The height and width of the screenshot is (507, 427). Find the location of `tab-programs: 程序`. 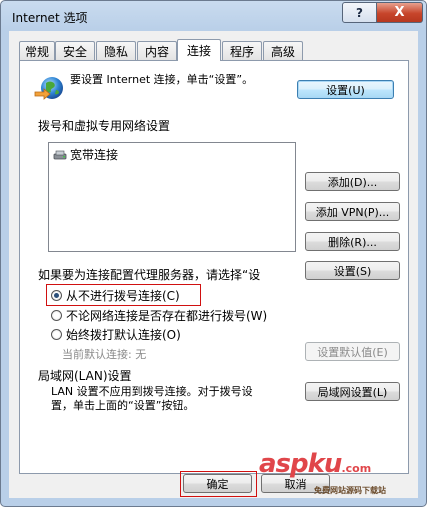

tab-programs: 程序 is located at coordinates (242, 50).